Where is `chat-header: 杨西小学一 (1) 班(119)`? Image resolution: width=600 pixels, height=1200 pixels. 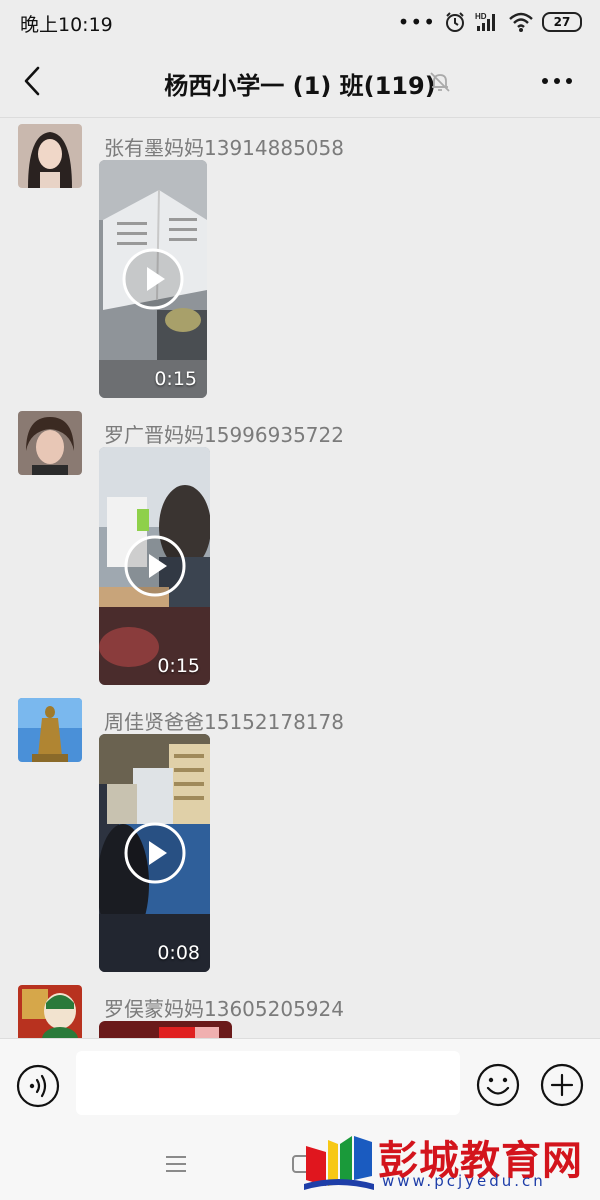 chat-header: 杨西小学一 (1) 班(119) is located at coordinates (300, 81).